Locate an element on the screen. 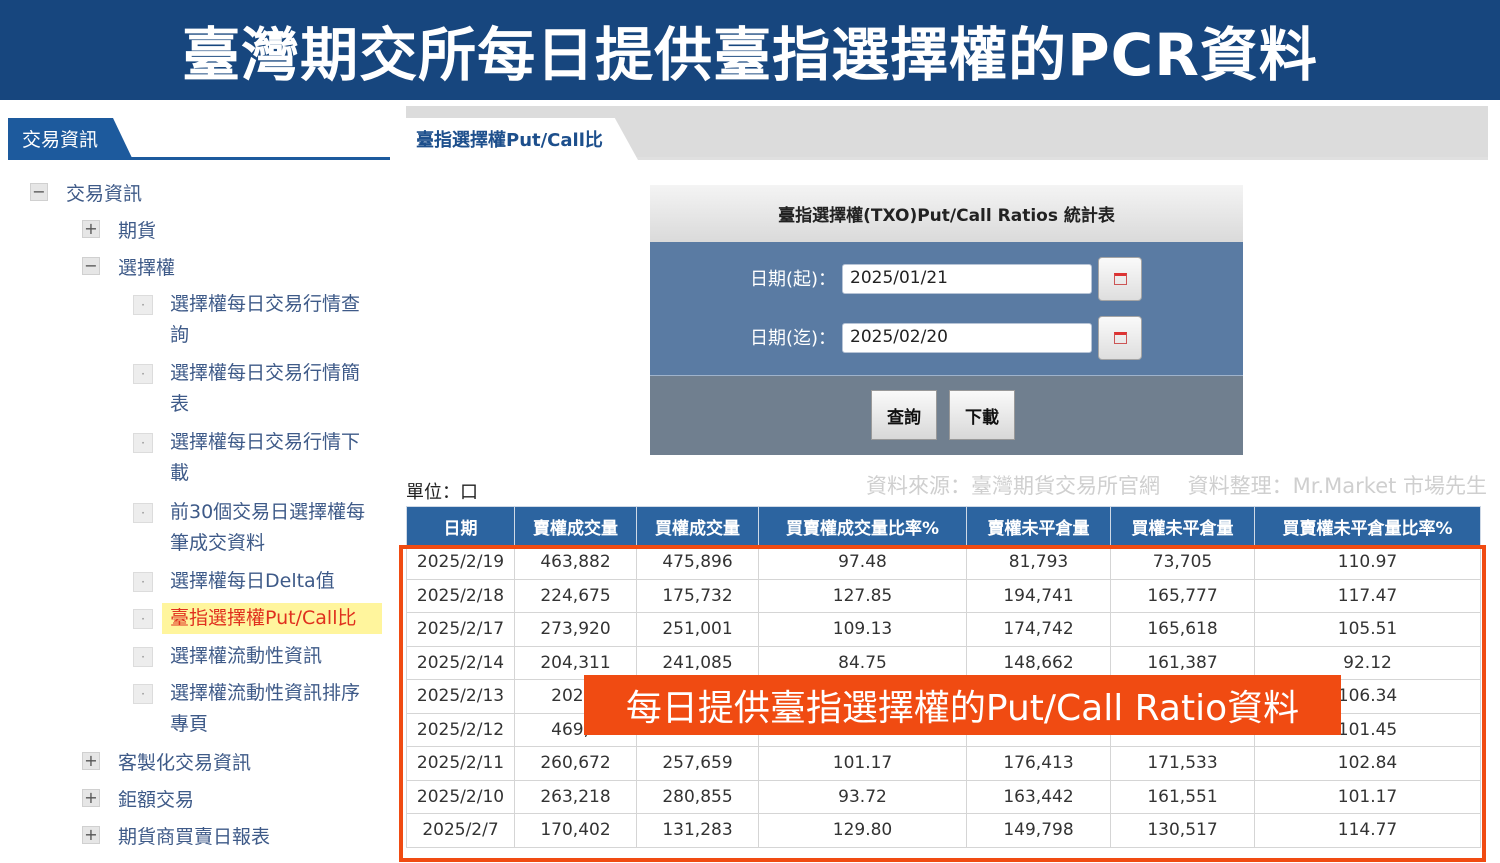 Image resolution: width=1500 pixels, height=863 pixels. tree-item-label: 客製化交易資訊 is located at coordinates (218, 763).